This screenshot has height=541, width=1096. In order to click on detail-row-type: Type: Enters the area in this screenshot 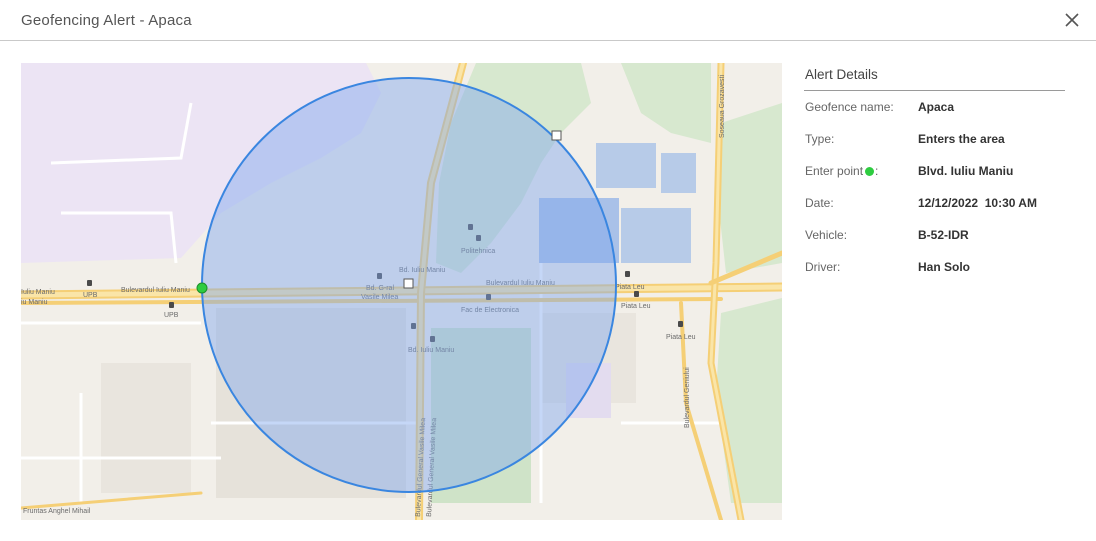, I will do `click(934, 139)`.